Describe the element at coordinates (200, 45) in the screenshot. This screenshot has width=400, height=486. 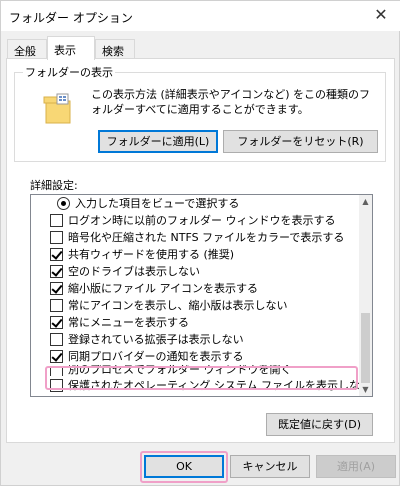
I see `tab-strip: 全般 表示 検索` at that location.